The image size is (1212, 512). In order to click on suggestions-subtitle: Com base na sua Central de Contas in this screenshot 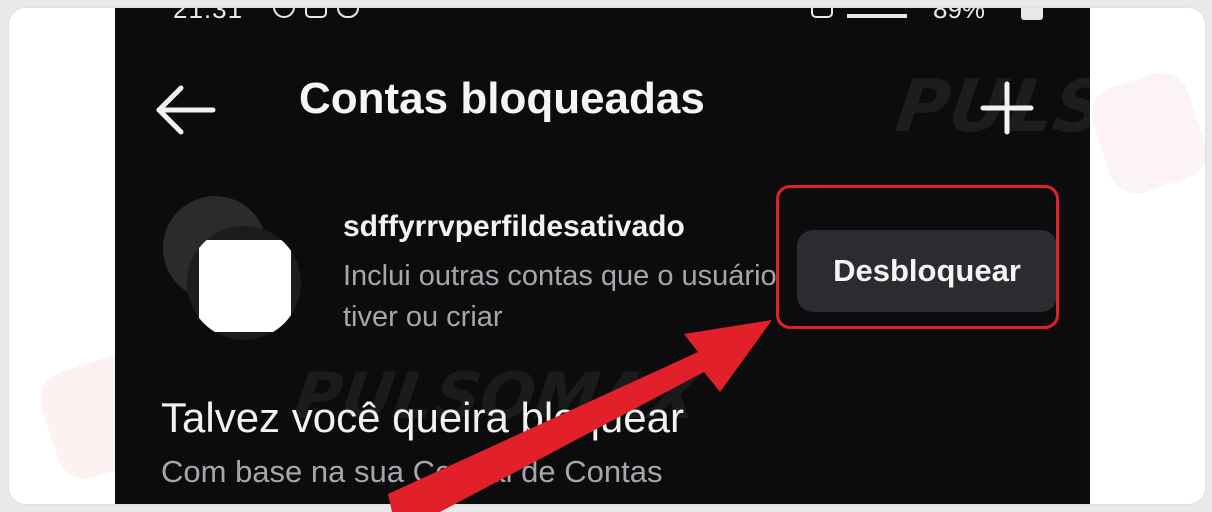, I will do `click(412, 471)`.